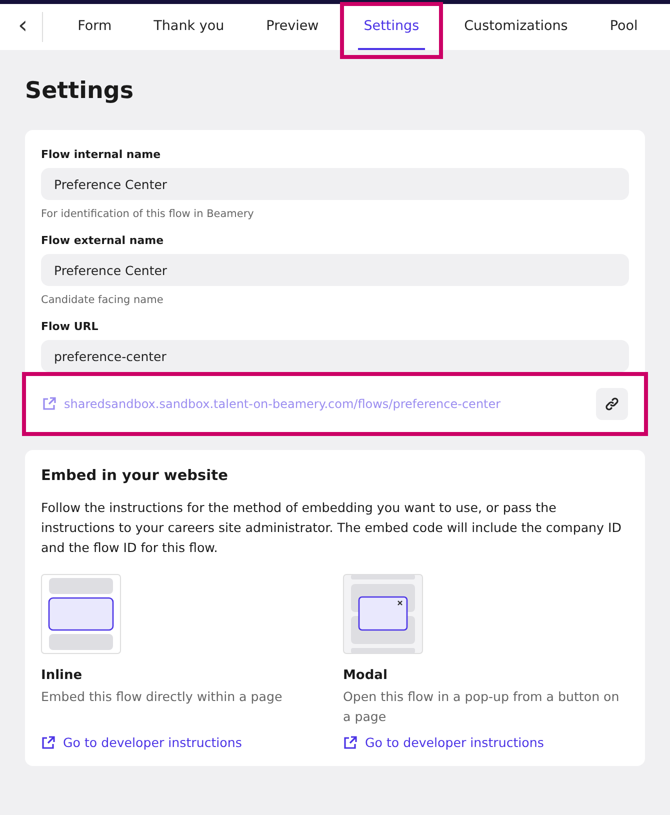 Image resolution: width=670 pixels, height=815 pixels. Describe the element at coordinates (80, 91) in the screenshot. I see `page-title: Settings` at that location.